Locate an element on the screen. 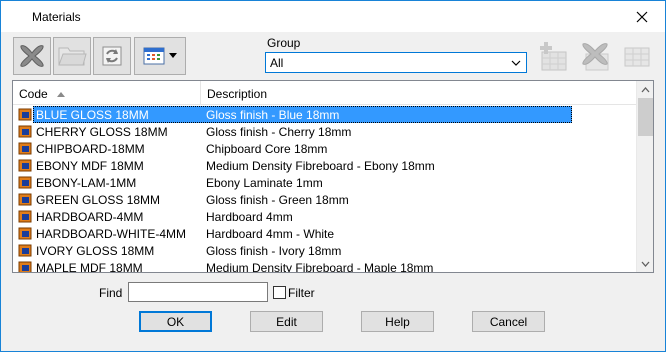 This screenshot has width=666, height=352. window-title: Materials is located at coordinates (56, 17).